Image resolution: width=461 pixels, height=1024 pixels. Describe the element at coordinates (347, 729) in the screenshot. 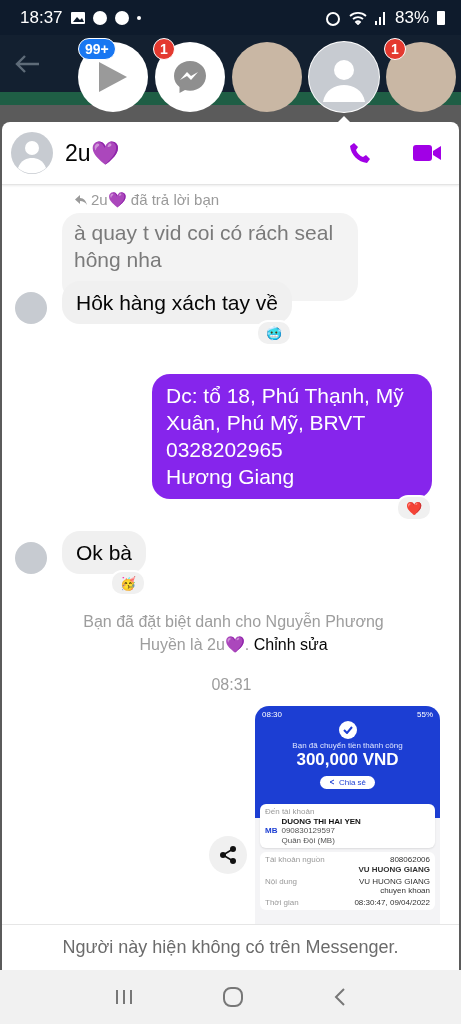

I see `check-icon` at that location.